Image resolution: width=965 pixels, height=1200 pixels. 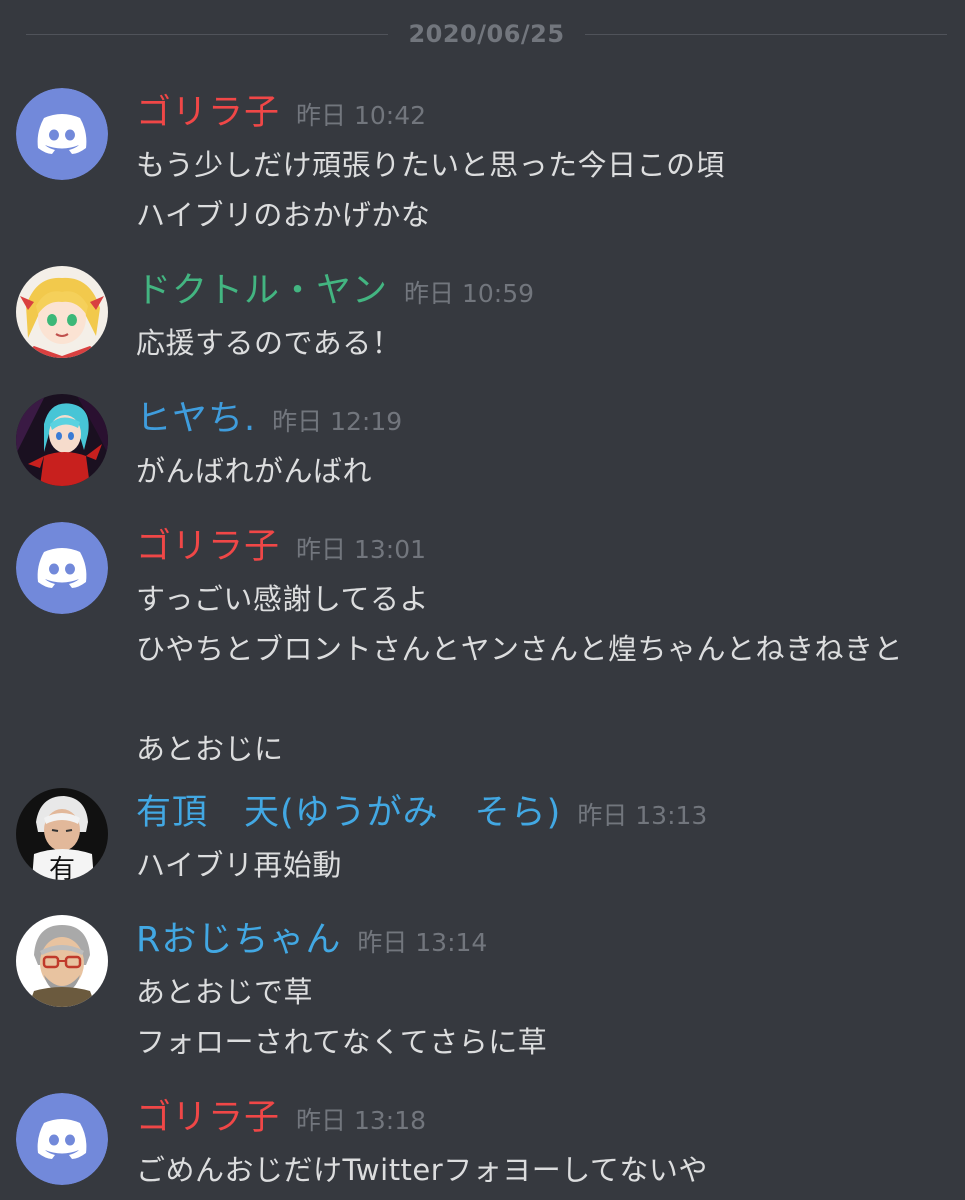 I want to click on author-name: ヒヤち., so click(x=196, y=419).